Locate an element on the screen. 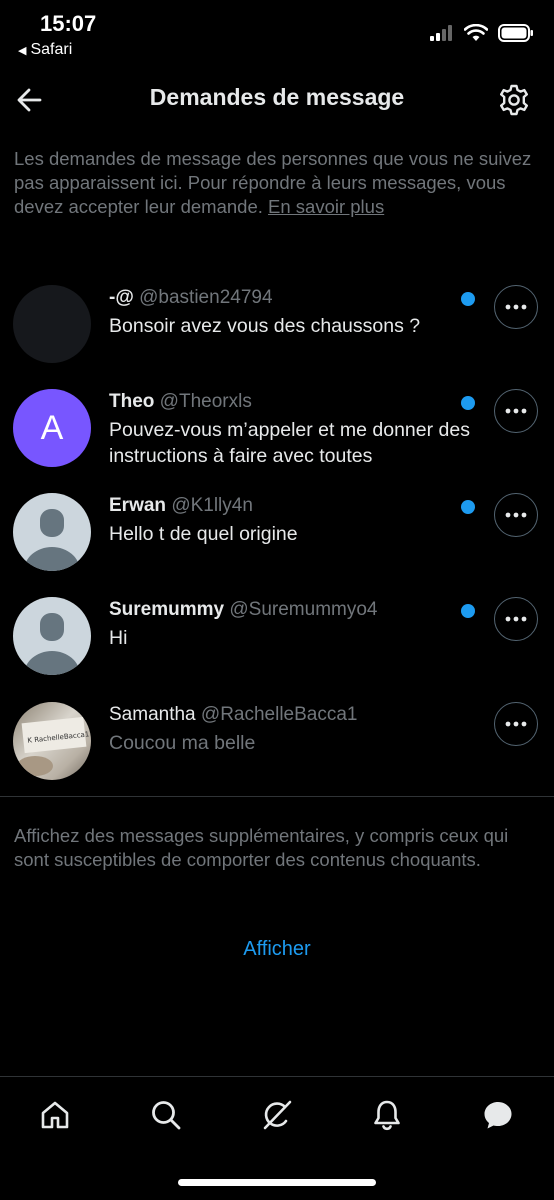  conversation-item: Suremummy @Suremummyo4 Hi is located at coordinates (277, 637).